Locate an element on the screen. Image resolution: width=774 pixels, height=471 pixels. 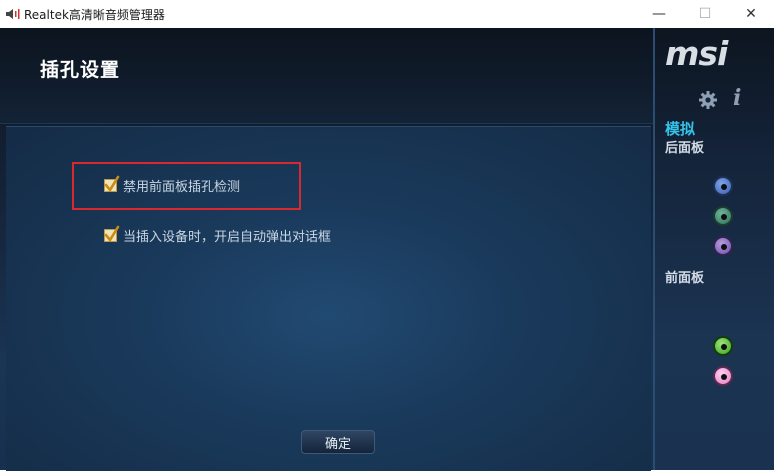
page-title: 插孔设置 is located at coordinates (80, 70).